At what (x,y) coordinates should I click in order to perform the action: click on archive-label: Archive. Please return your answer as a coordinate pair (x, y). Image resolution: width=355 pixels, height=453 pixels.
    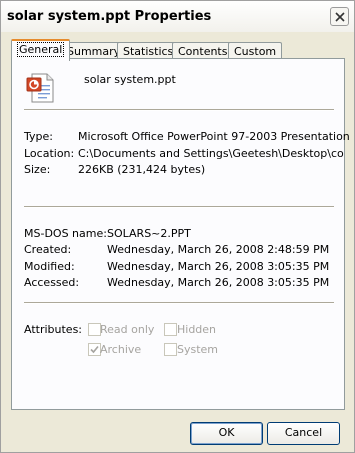
    Looking at the image, I should click on (121, 349).